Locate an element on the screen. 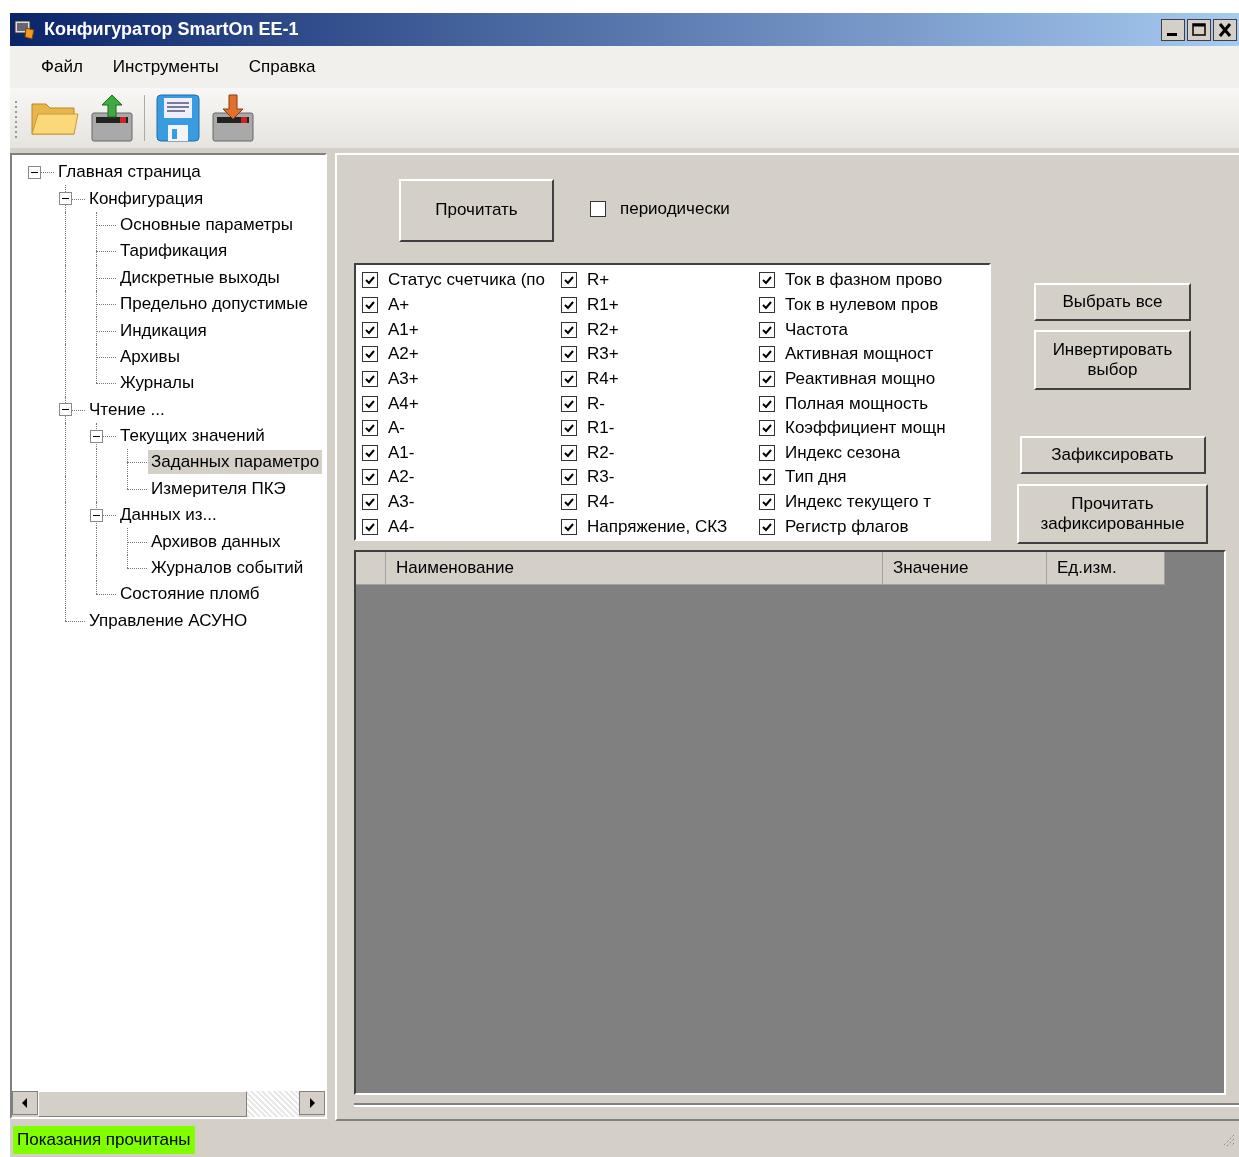  scroll-thumb is located at coordinates (142, 1104).